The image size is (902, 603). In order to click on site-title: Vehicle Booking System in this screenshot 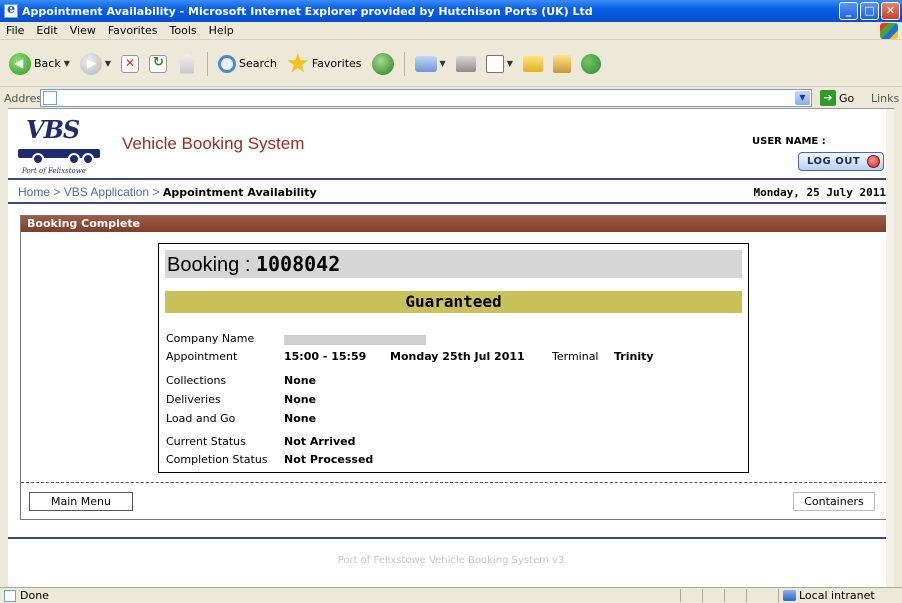, I will do `click(213, 143)`.